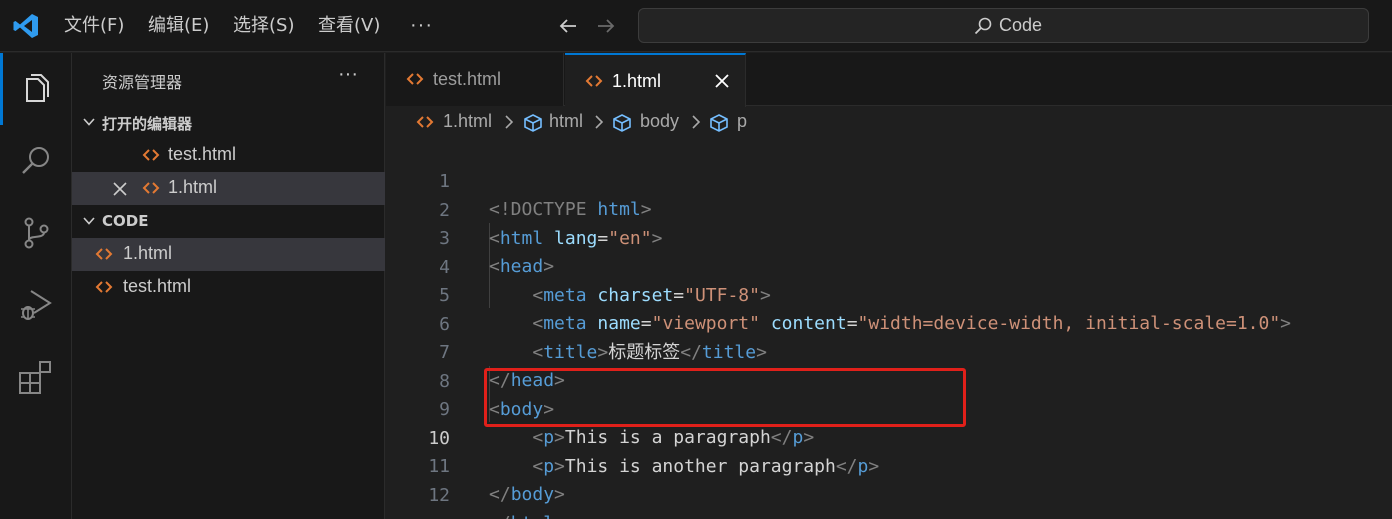 The height and width of the screenshot is (519, 1392). What do you see at coordinates (439, 495) in the screenshot?
I see `line-number: 12` at bounding box center [439, 495].